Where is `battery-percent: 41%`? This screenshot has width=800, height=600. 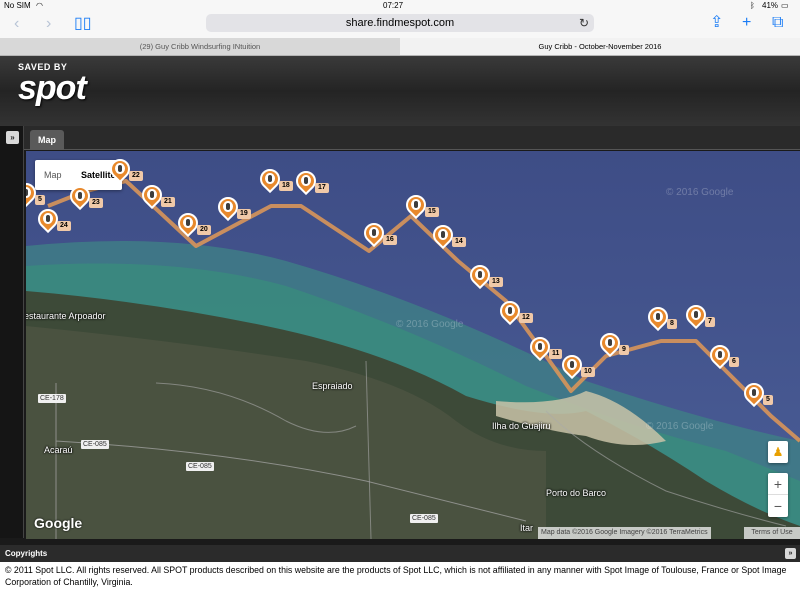 battery-percent: 41% is located at coordinates (770, 5).